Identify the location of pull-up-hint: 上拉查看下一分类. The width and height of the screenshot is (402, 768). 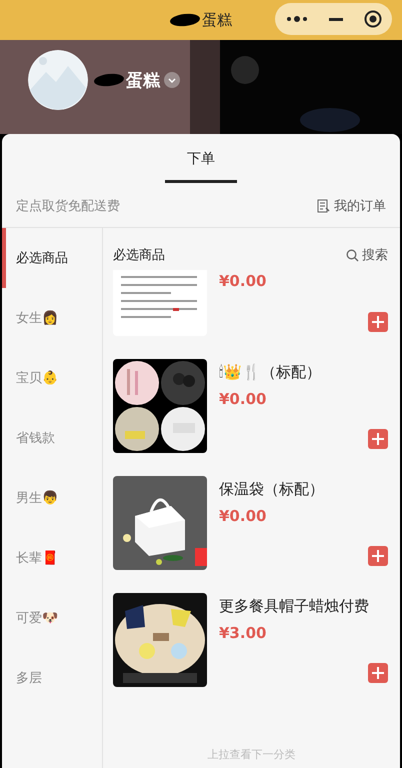
(251, 755).